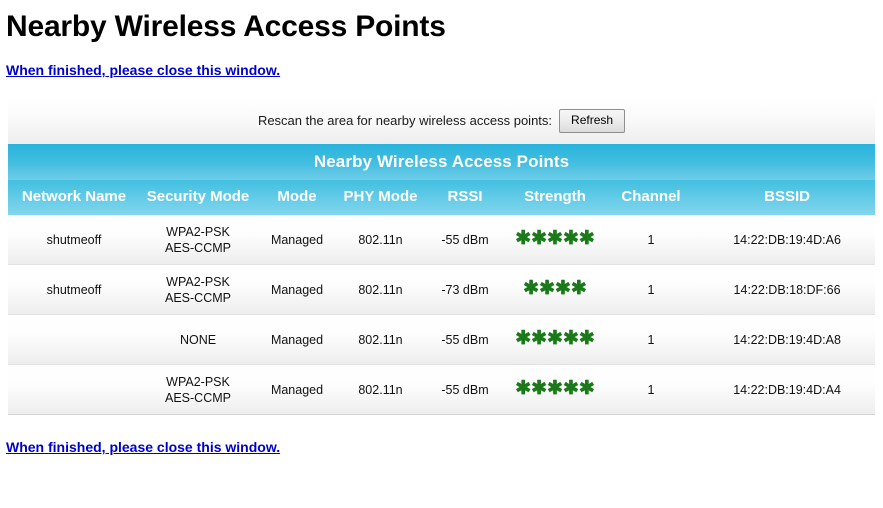  What do you see at coordinates (787, 197) in the screenshot?
I see `column-header-bssid: BSSID` at bounding box center [787, 197].